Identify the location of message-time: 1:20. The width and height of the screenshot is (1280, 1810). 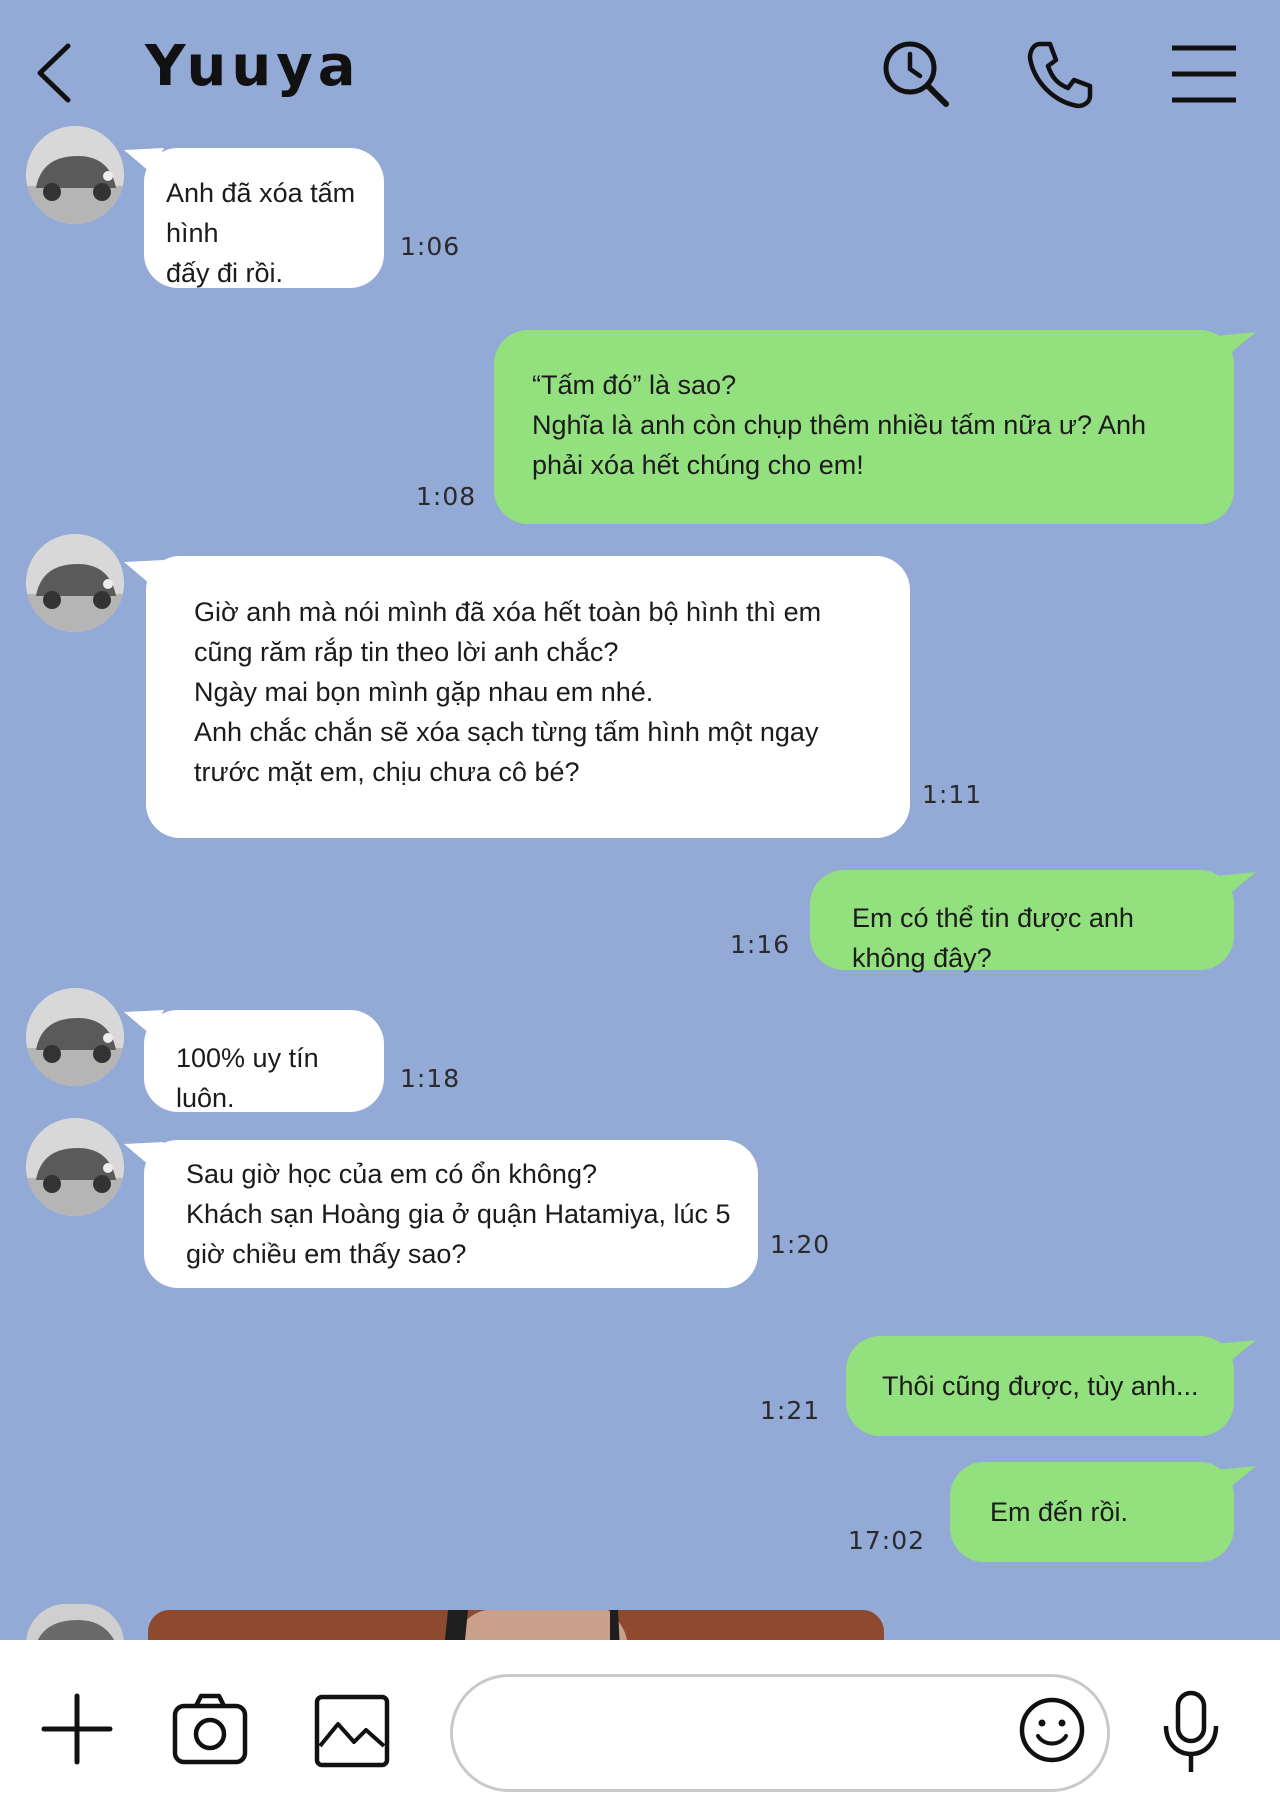
(800, 1244).